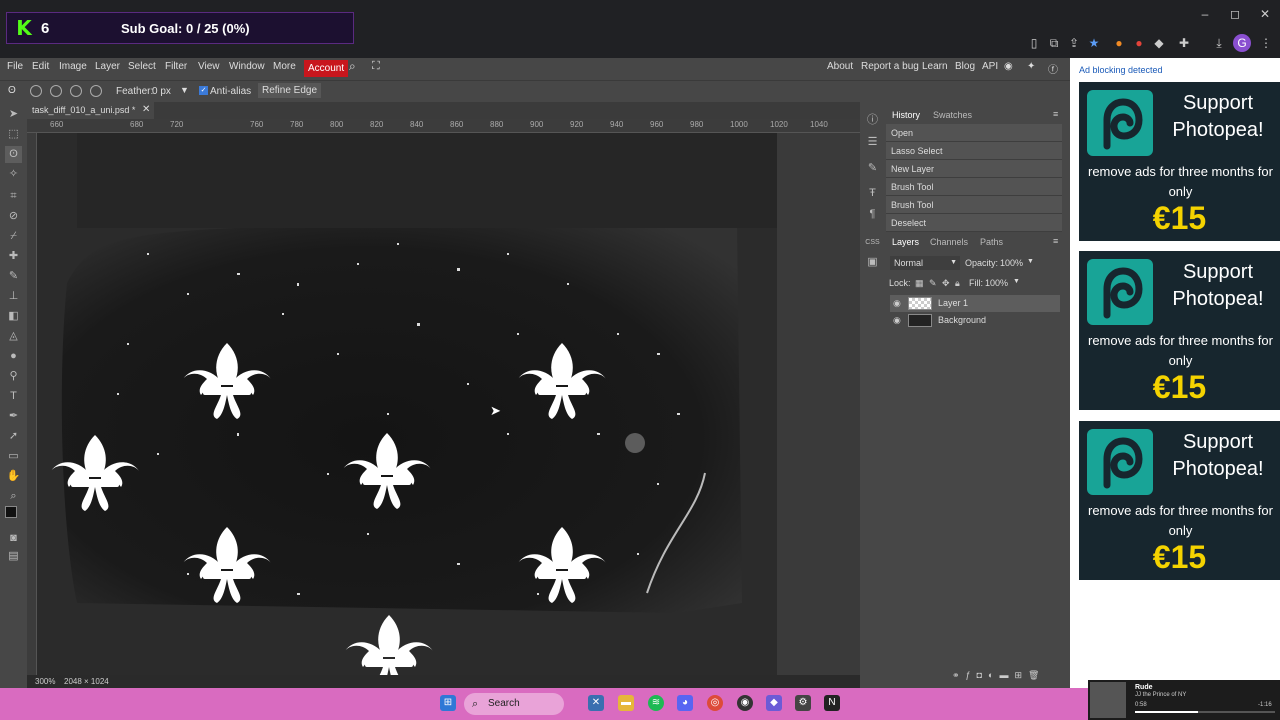 The image size is (1280, 720). What do you see at coordinates (905, 242) in the screenshot?
I see `tab-layers: Layers` at bounding box center [905, 242].